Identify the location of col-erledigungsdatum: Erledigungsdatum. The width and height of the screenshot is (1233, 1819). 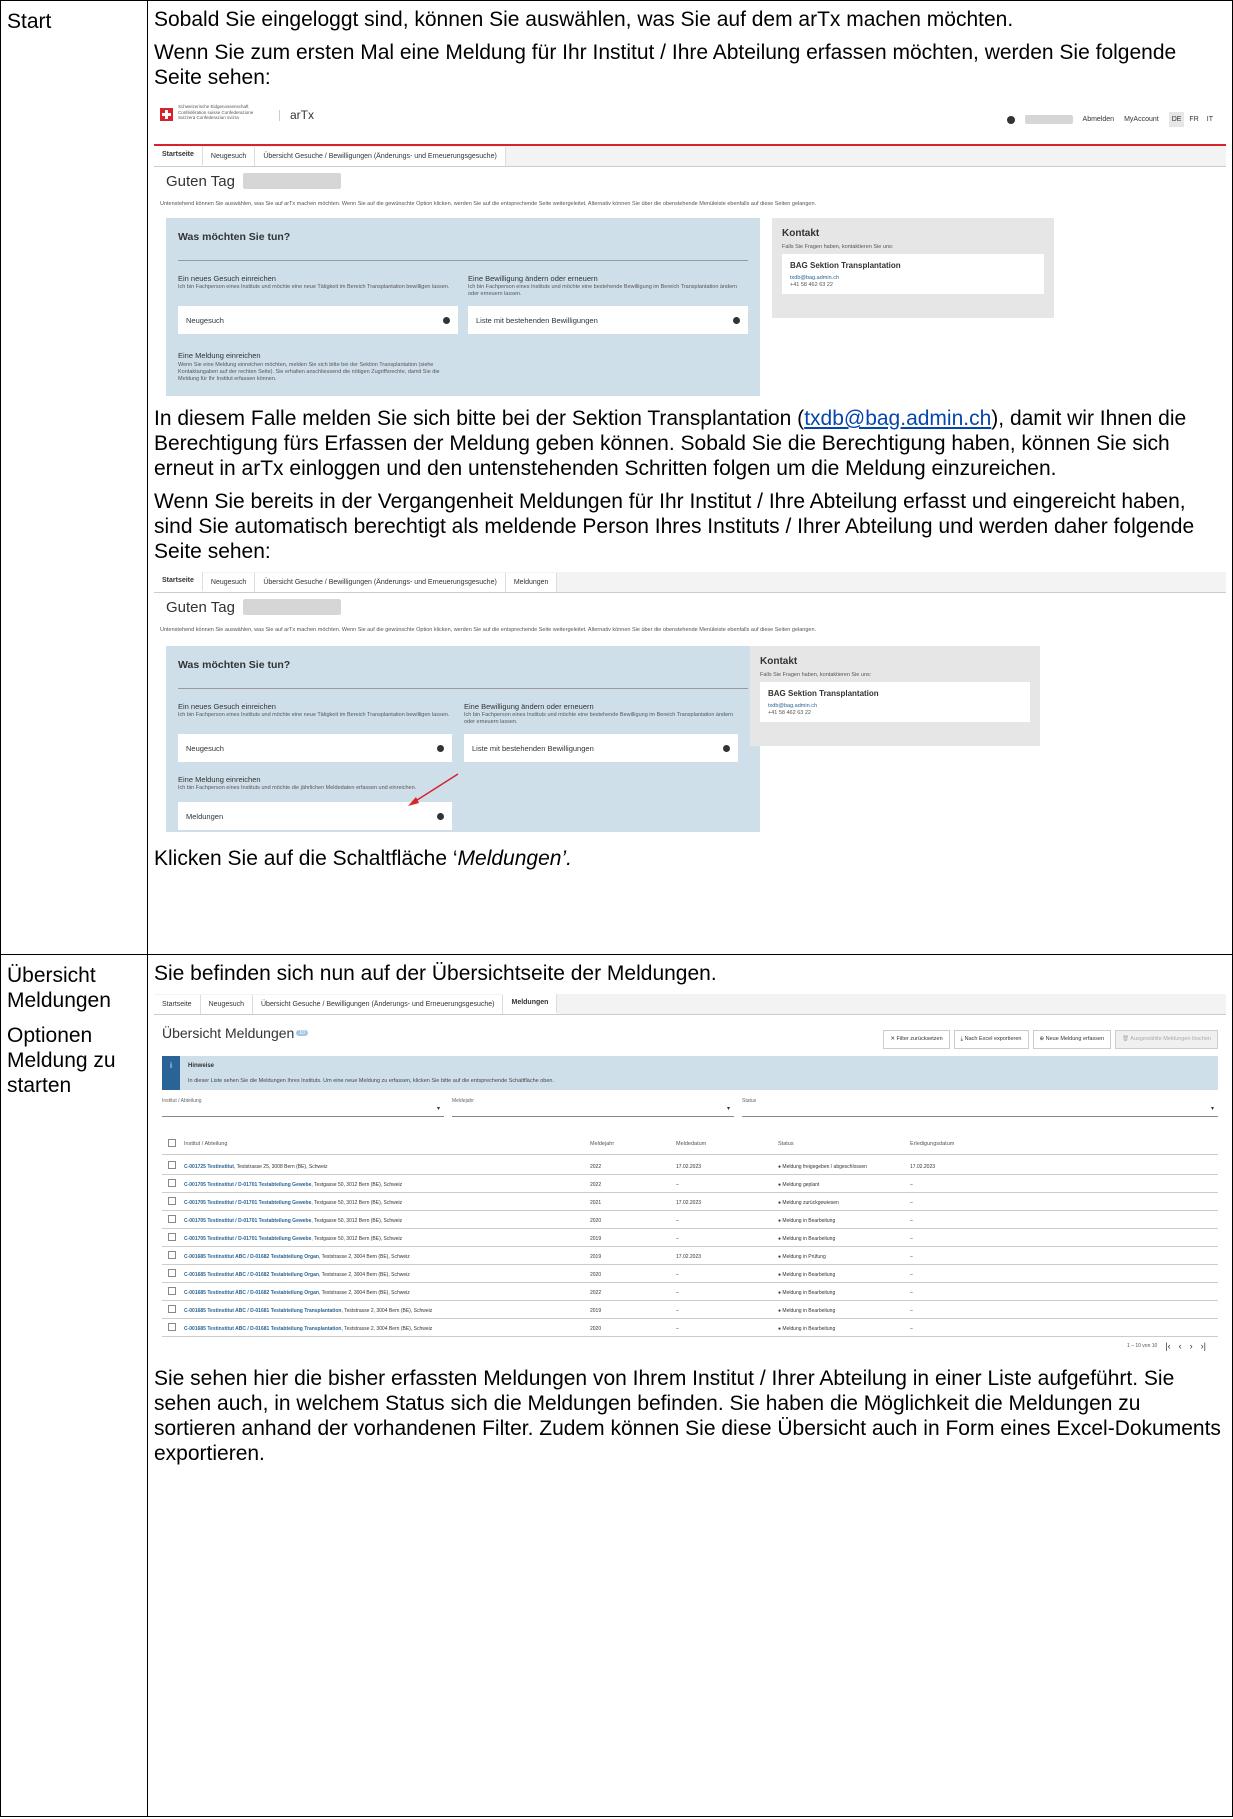
(932, 1144).